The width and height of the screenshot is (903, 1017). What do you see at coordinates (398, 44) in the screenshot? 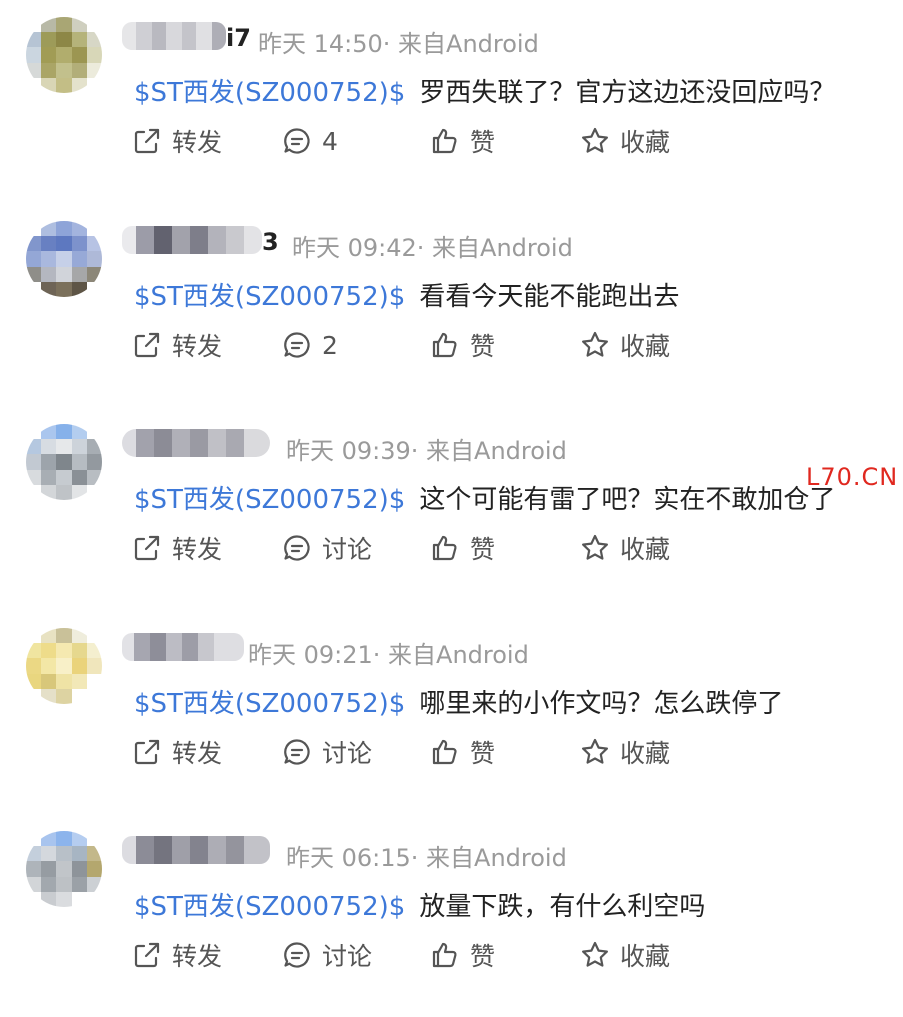
I see `post-meta: 昨天 14:50· 来自Android` at bounding box center [398, 44].